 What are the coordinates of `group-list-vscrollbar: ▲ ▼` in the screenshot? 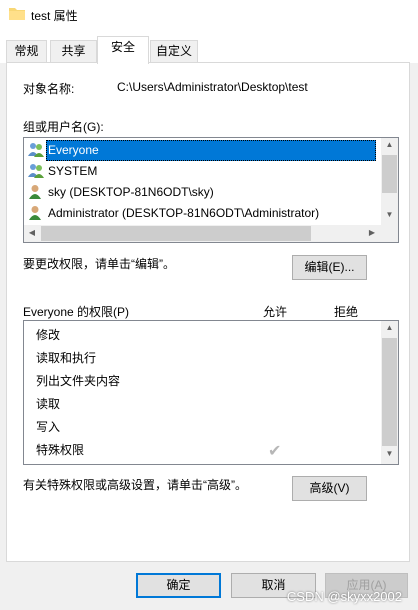 It's located at (389, 181).